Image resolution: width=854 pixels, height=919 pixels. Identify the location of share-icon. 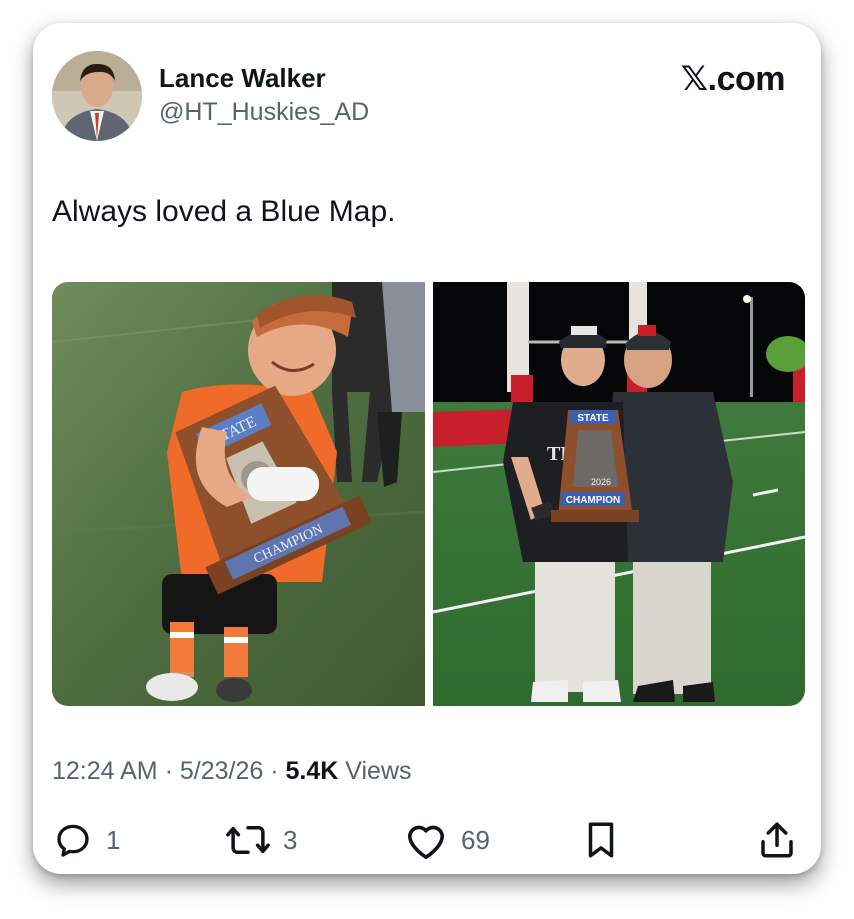
(777, 840).